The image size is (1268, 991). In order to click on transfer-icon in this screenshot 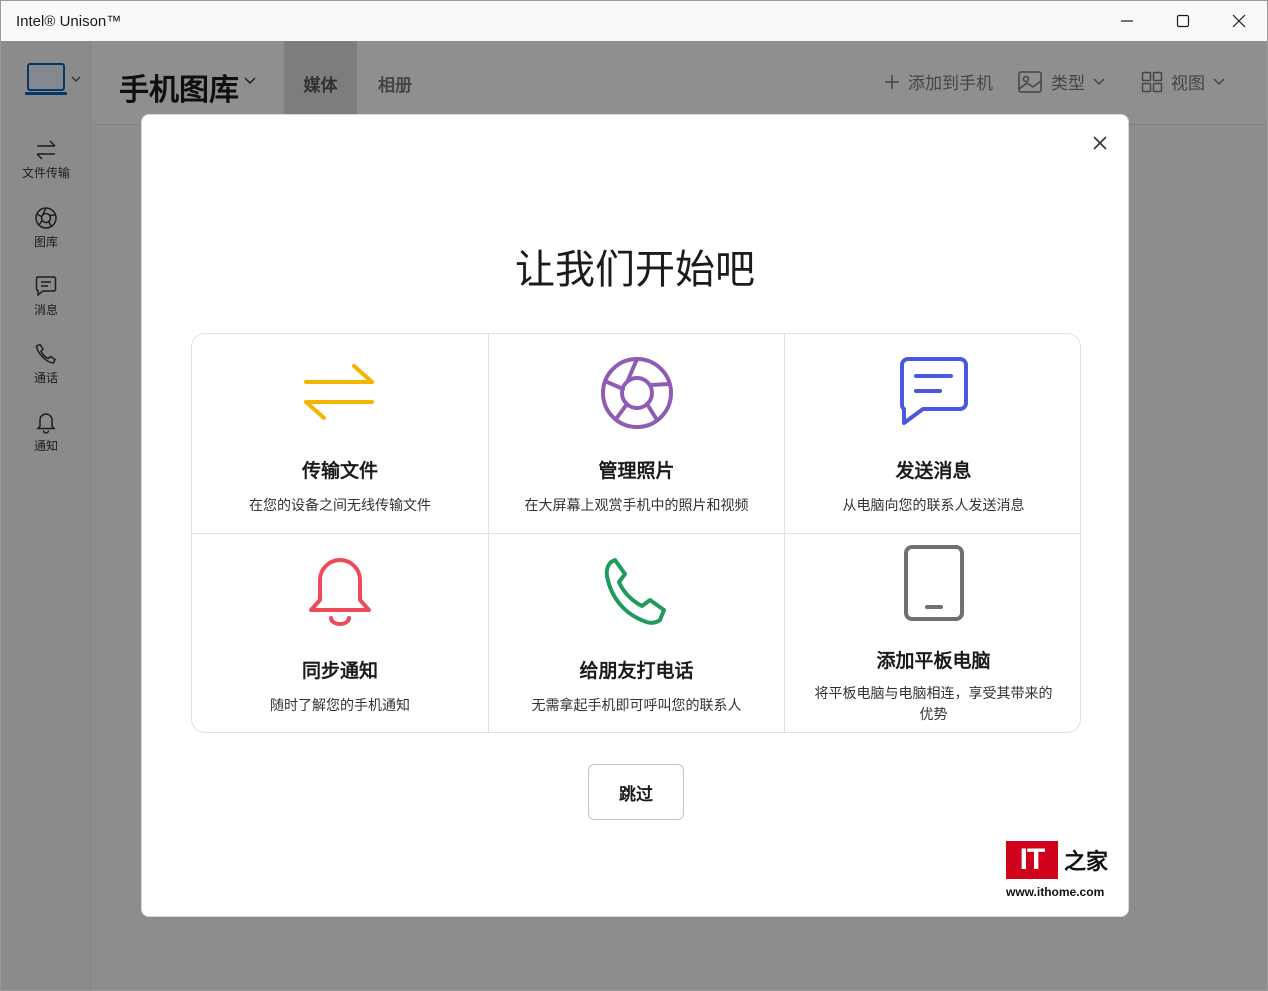, I will do `click(339, 392)`.